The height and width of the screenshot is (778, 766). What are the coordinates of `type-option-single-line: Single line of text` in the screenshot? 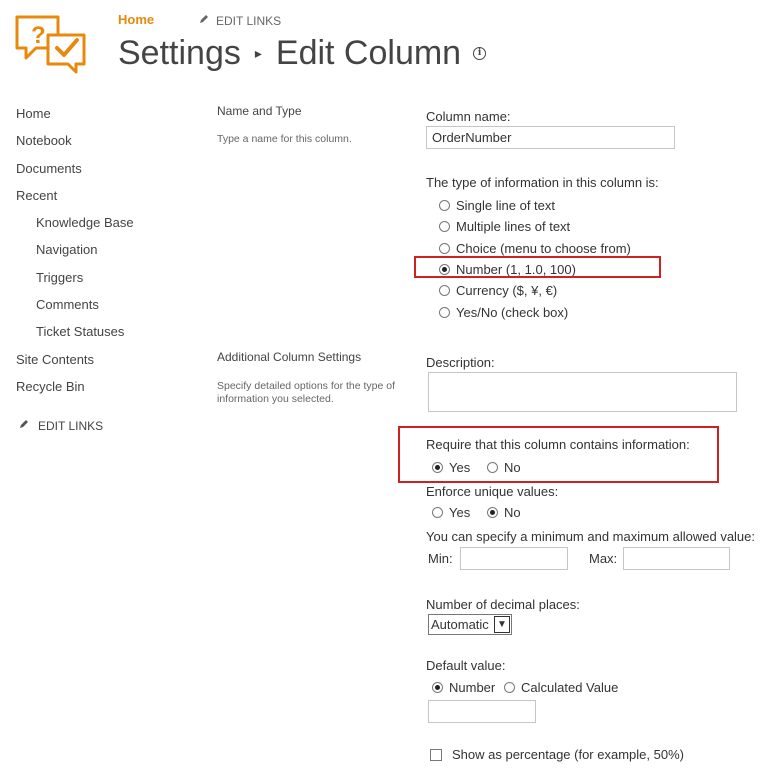 It's located at (497, 205).